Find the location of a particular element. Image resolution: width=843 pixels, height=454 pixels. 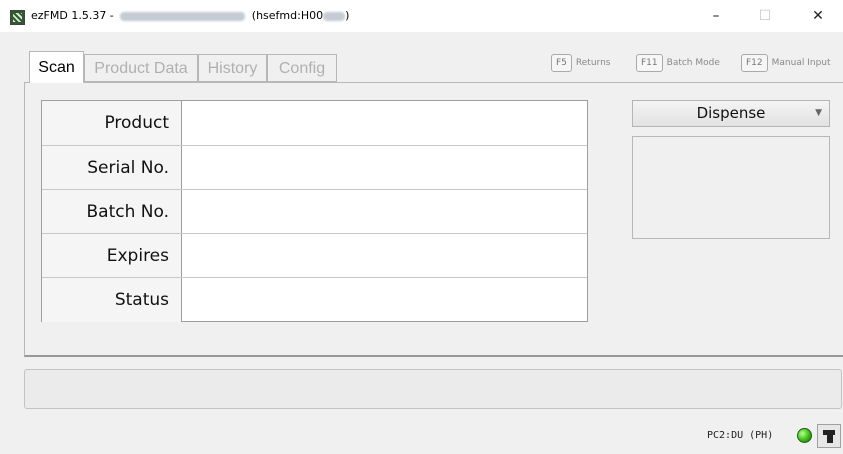

field-row-expires: Expires is located at coordinates (314, 255).